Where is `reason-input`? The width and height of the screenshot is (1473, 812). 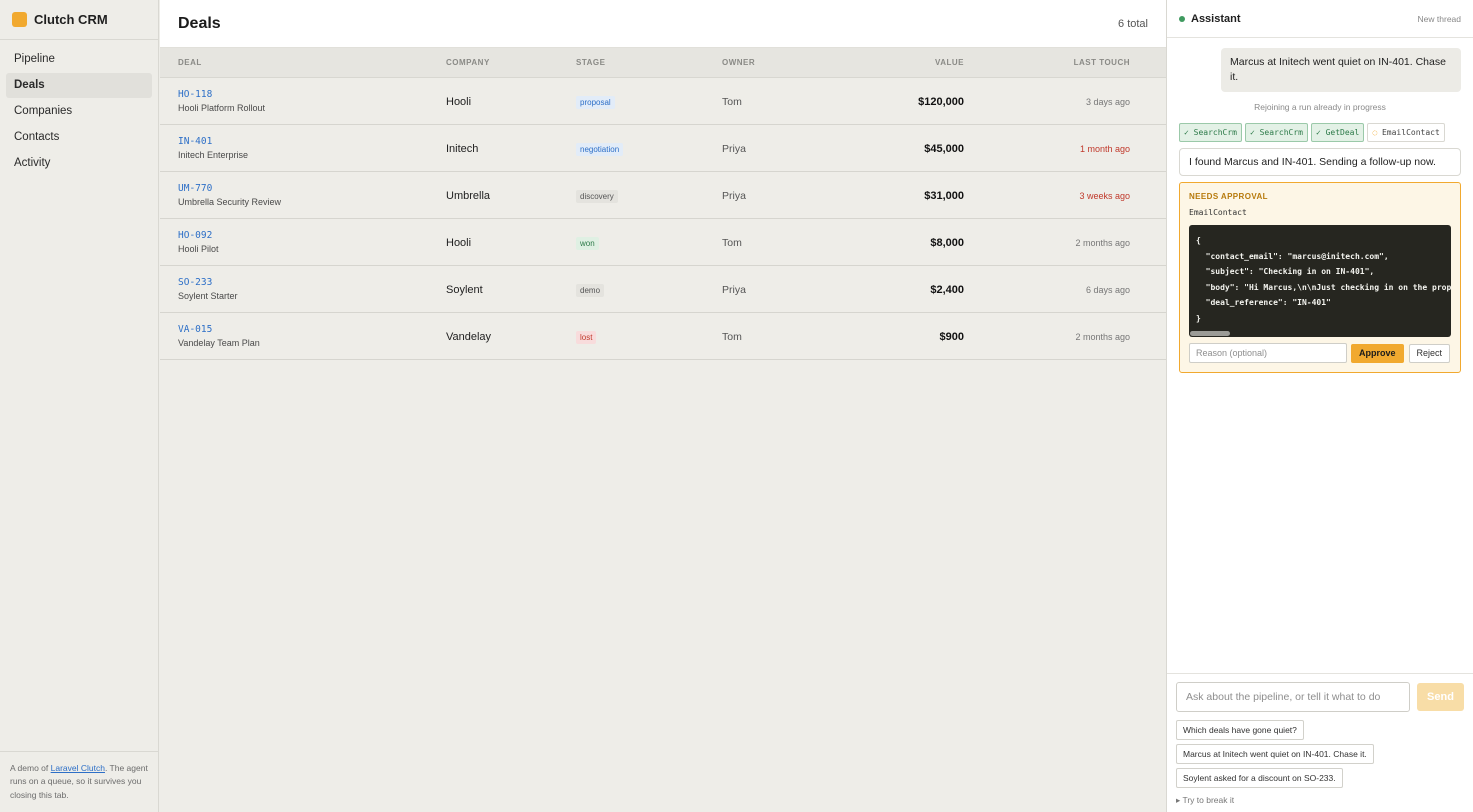
reason-input is located at coordinates (1268, 353).